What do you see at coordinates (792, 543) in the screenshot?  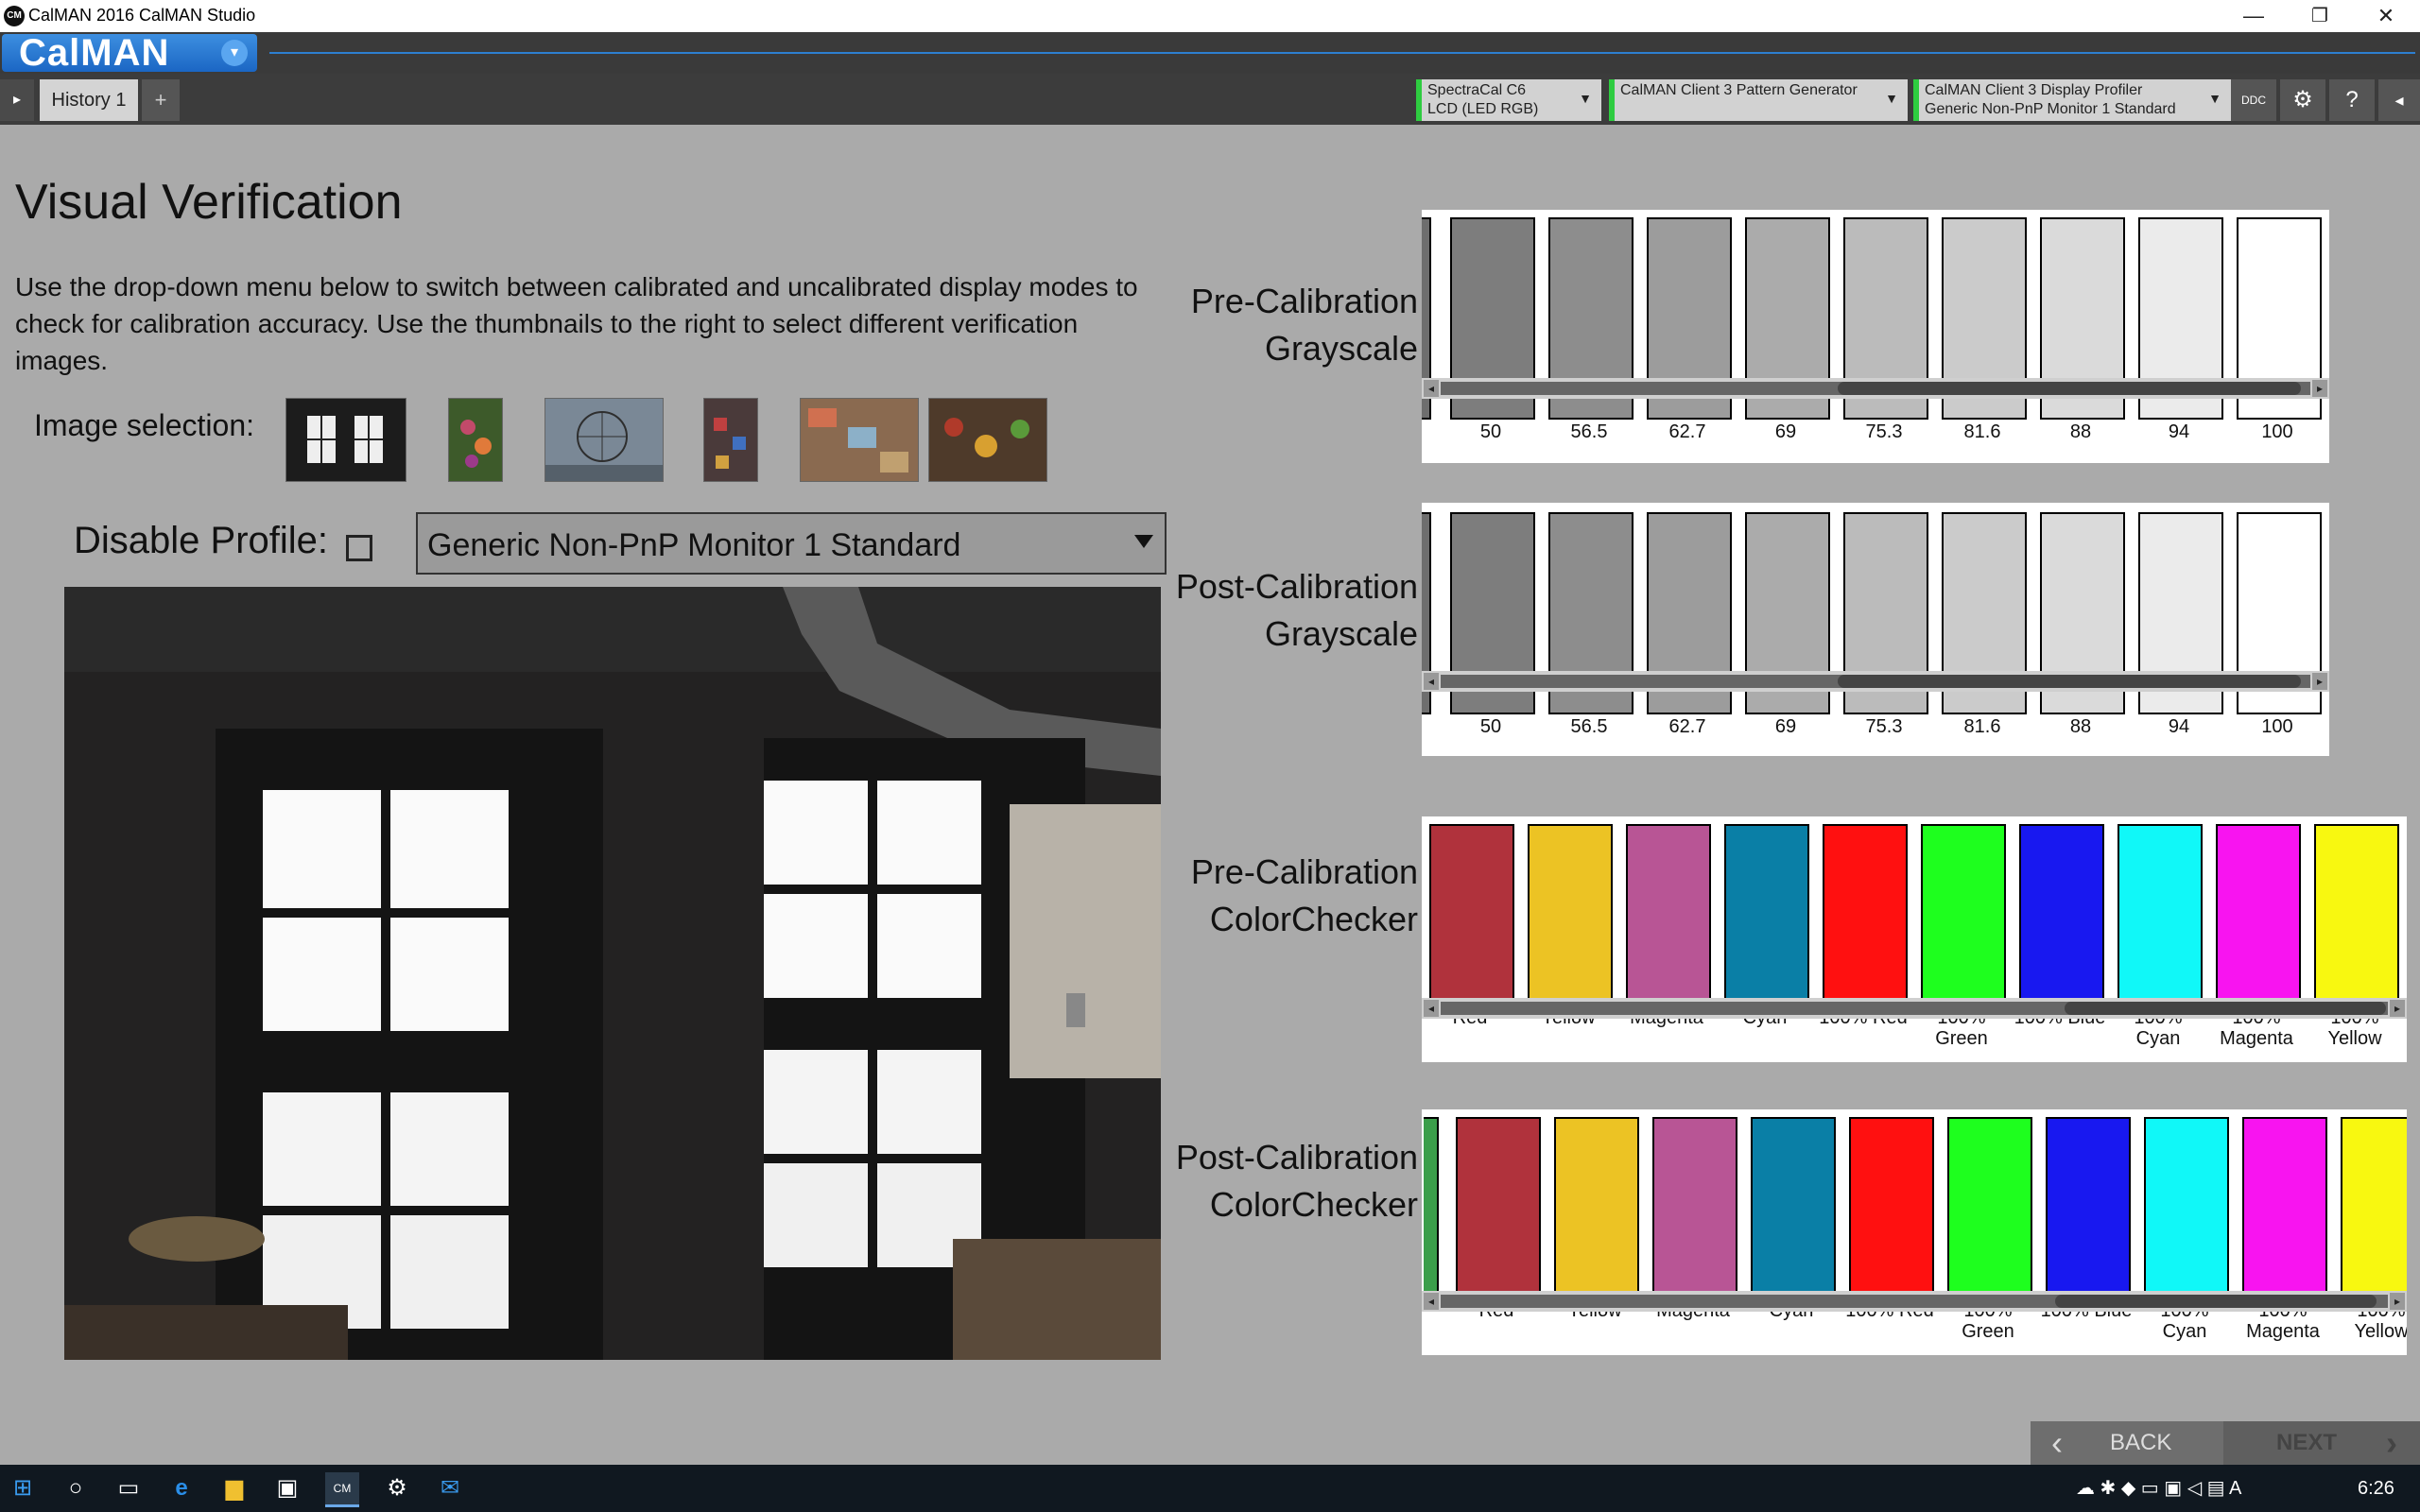 I see `profile-dropdown: Generic Non-PnP Monitor 1 Standard` at bounding box center [792, 543].